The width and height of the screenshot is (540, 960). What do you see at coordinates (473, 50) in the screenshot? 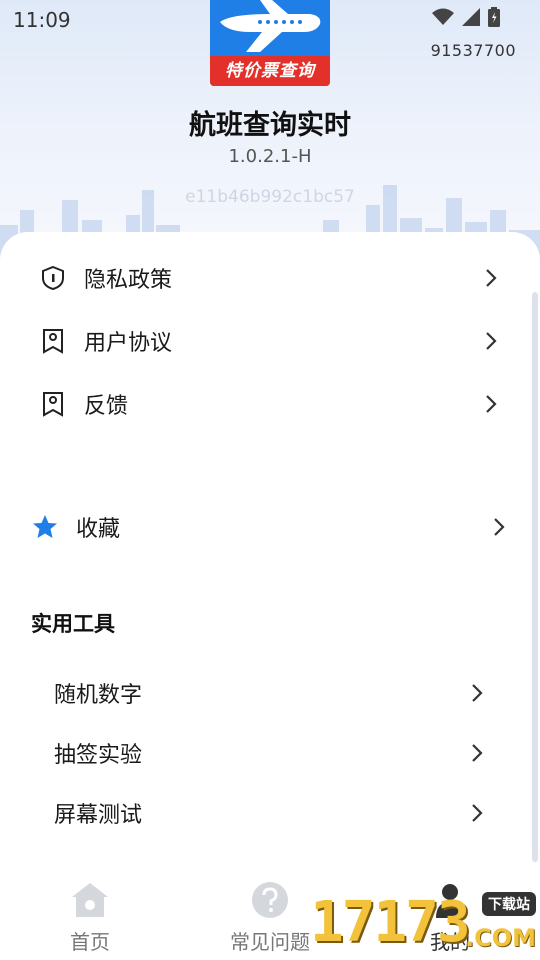
I see `device-id: 91537700` at bounding box center [473, 50].